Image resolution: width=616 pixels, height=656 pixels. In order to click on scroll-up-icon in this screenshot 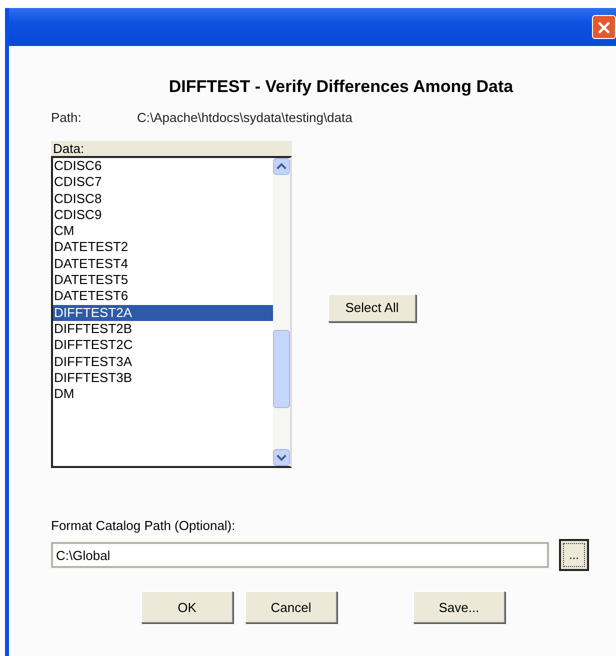, I will do `click(281, 166)`.